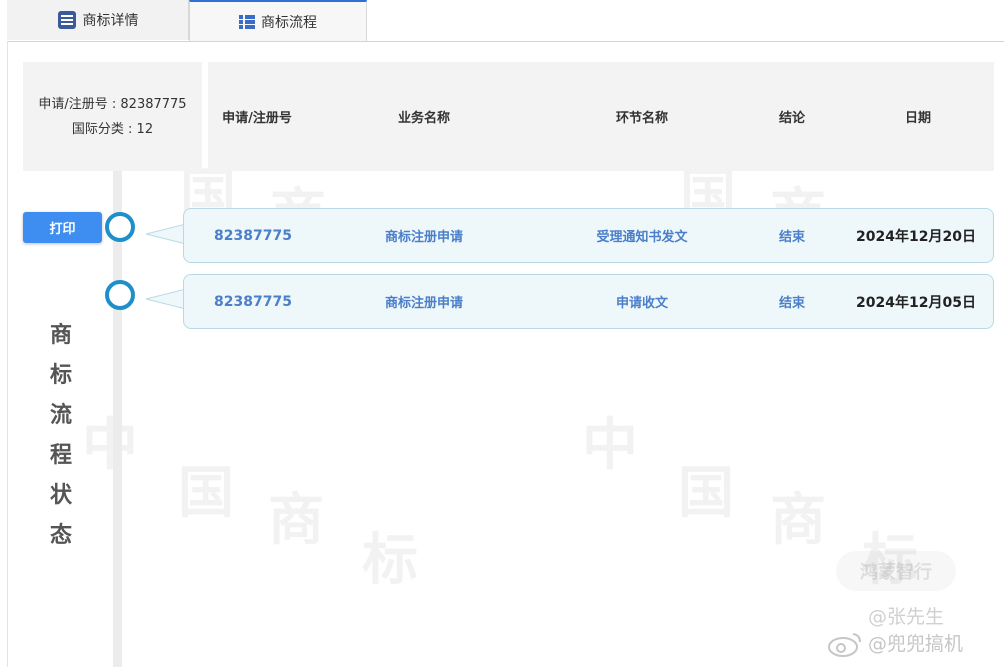  What do you see at coordinates (916, 302) in the screenshot?
I see `row-date: 2024年12月05日` at bounding box center [916, 302].